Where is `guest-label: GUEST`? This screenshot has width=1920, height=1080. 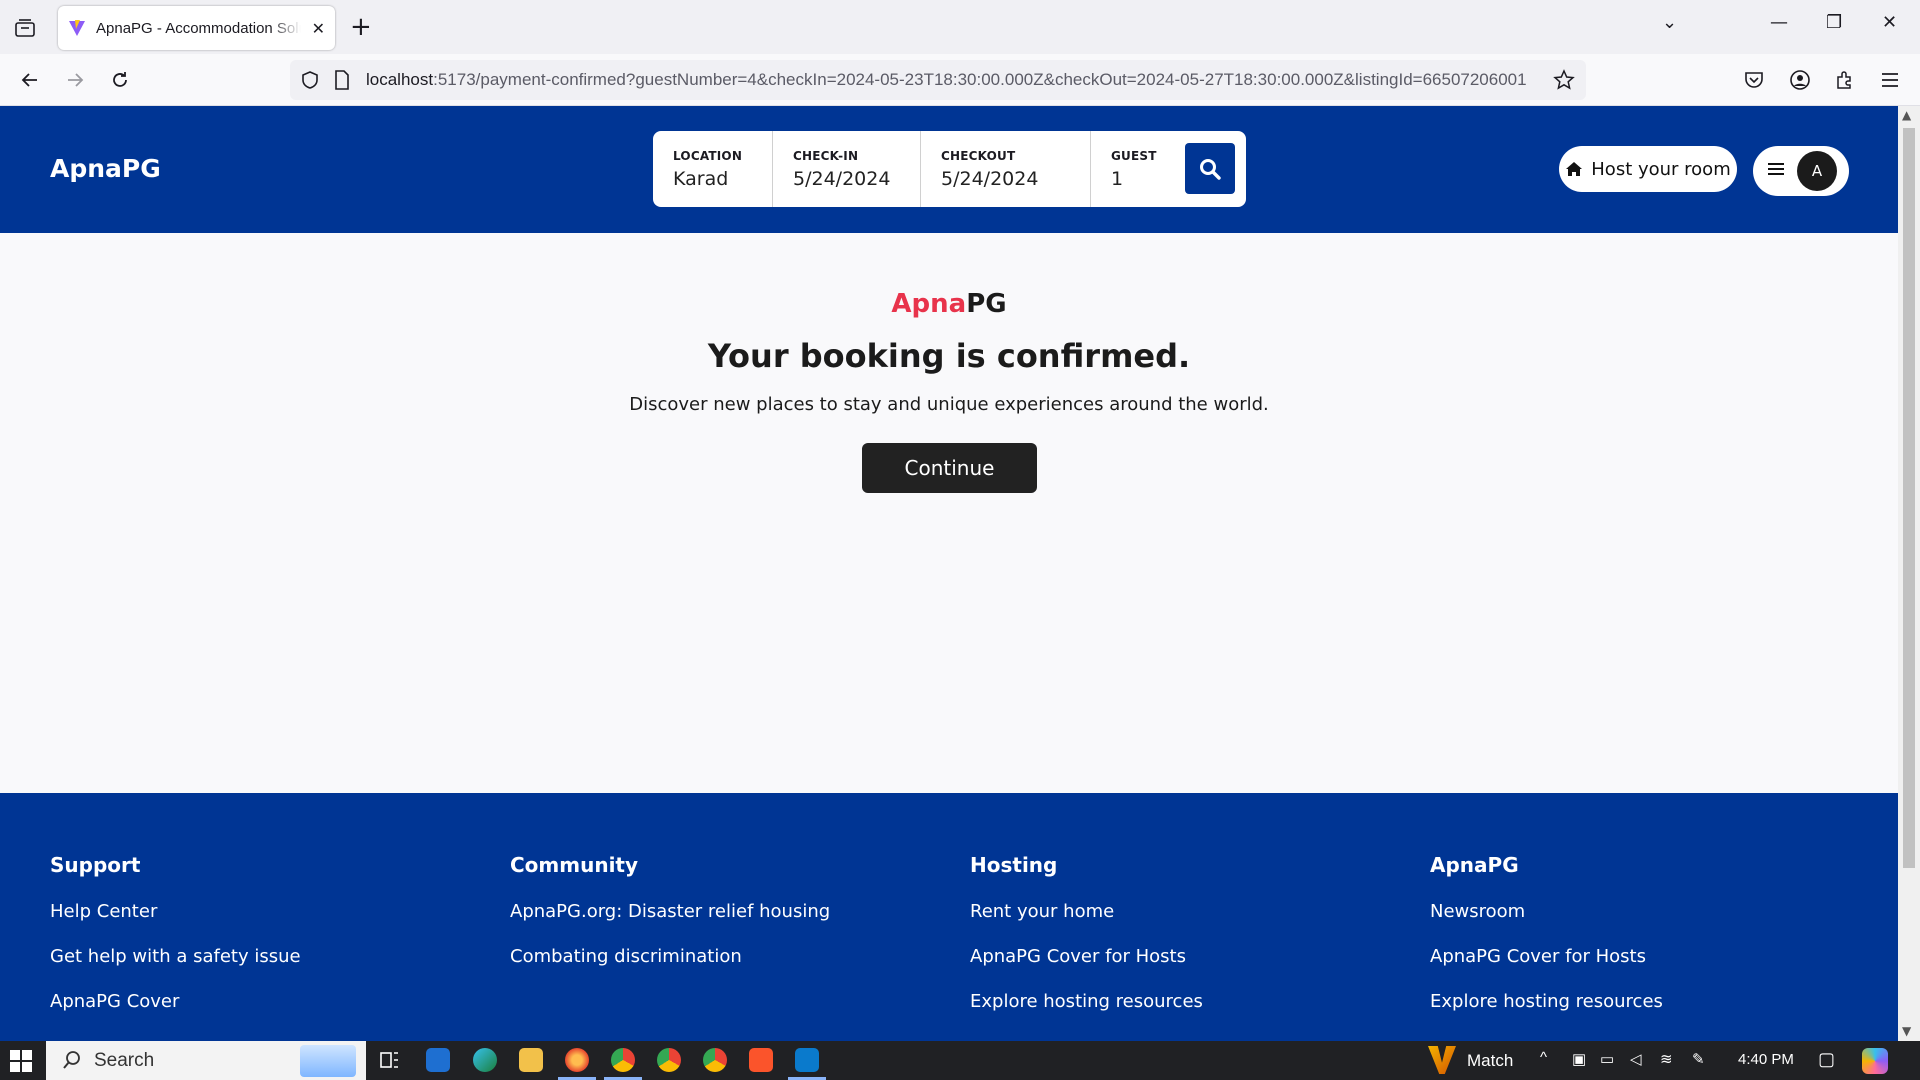 guest-label: GUEST is located at coordinates (1134, 156).